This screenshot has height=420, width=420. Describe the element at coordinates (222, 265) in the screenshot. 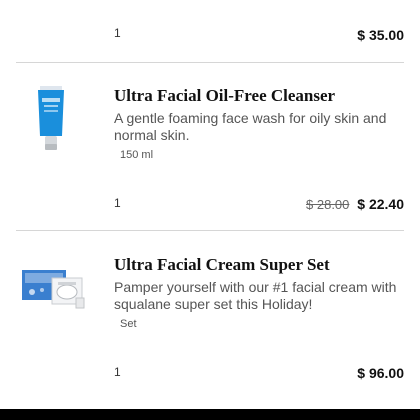

I see `item-title: Ultra Facial Cream Super Set` at that location.